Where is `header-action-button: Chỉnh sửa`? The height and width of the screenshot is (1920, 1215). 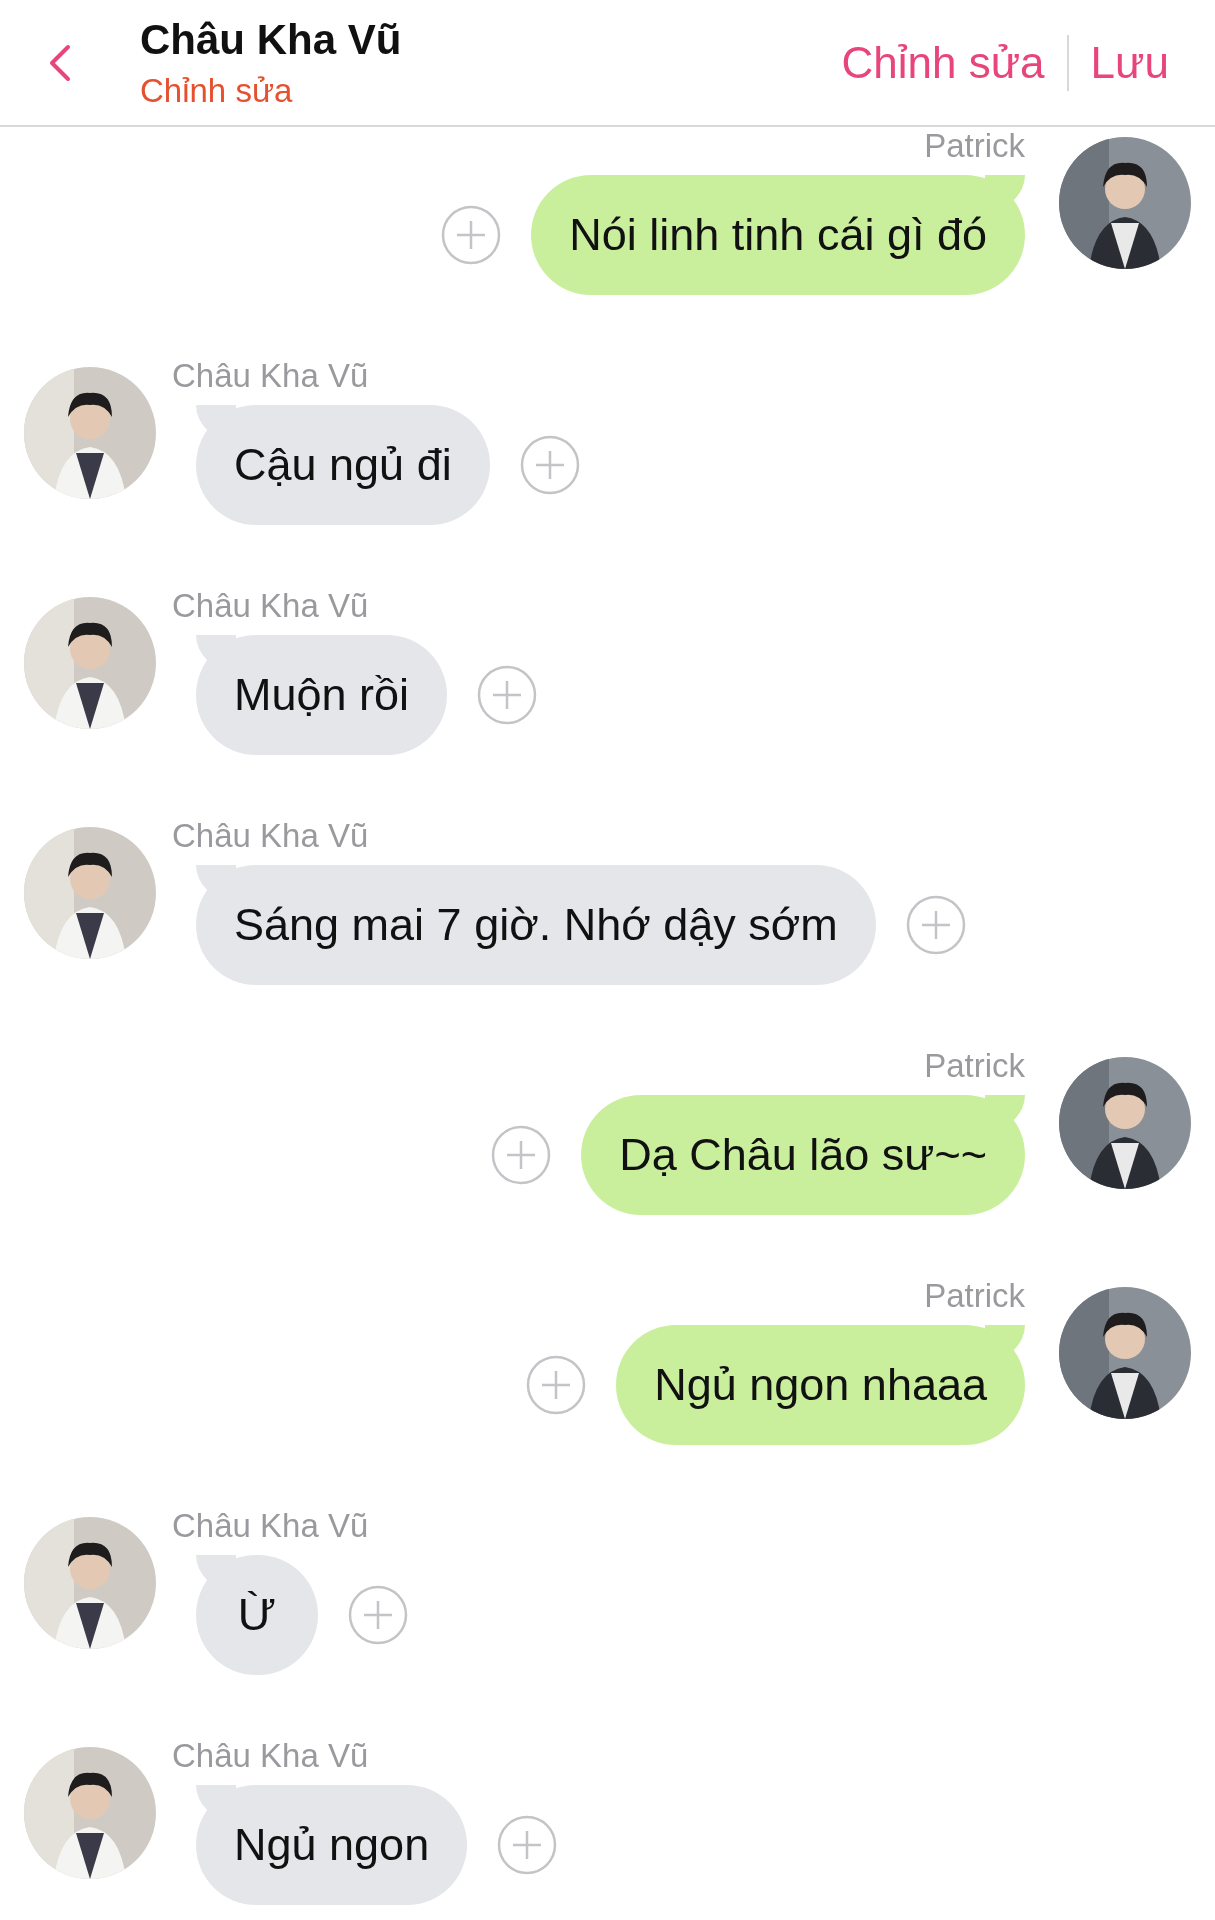
header-action-button: Chỉnh sửa is located at coordinates (943, 62).